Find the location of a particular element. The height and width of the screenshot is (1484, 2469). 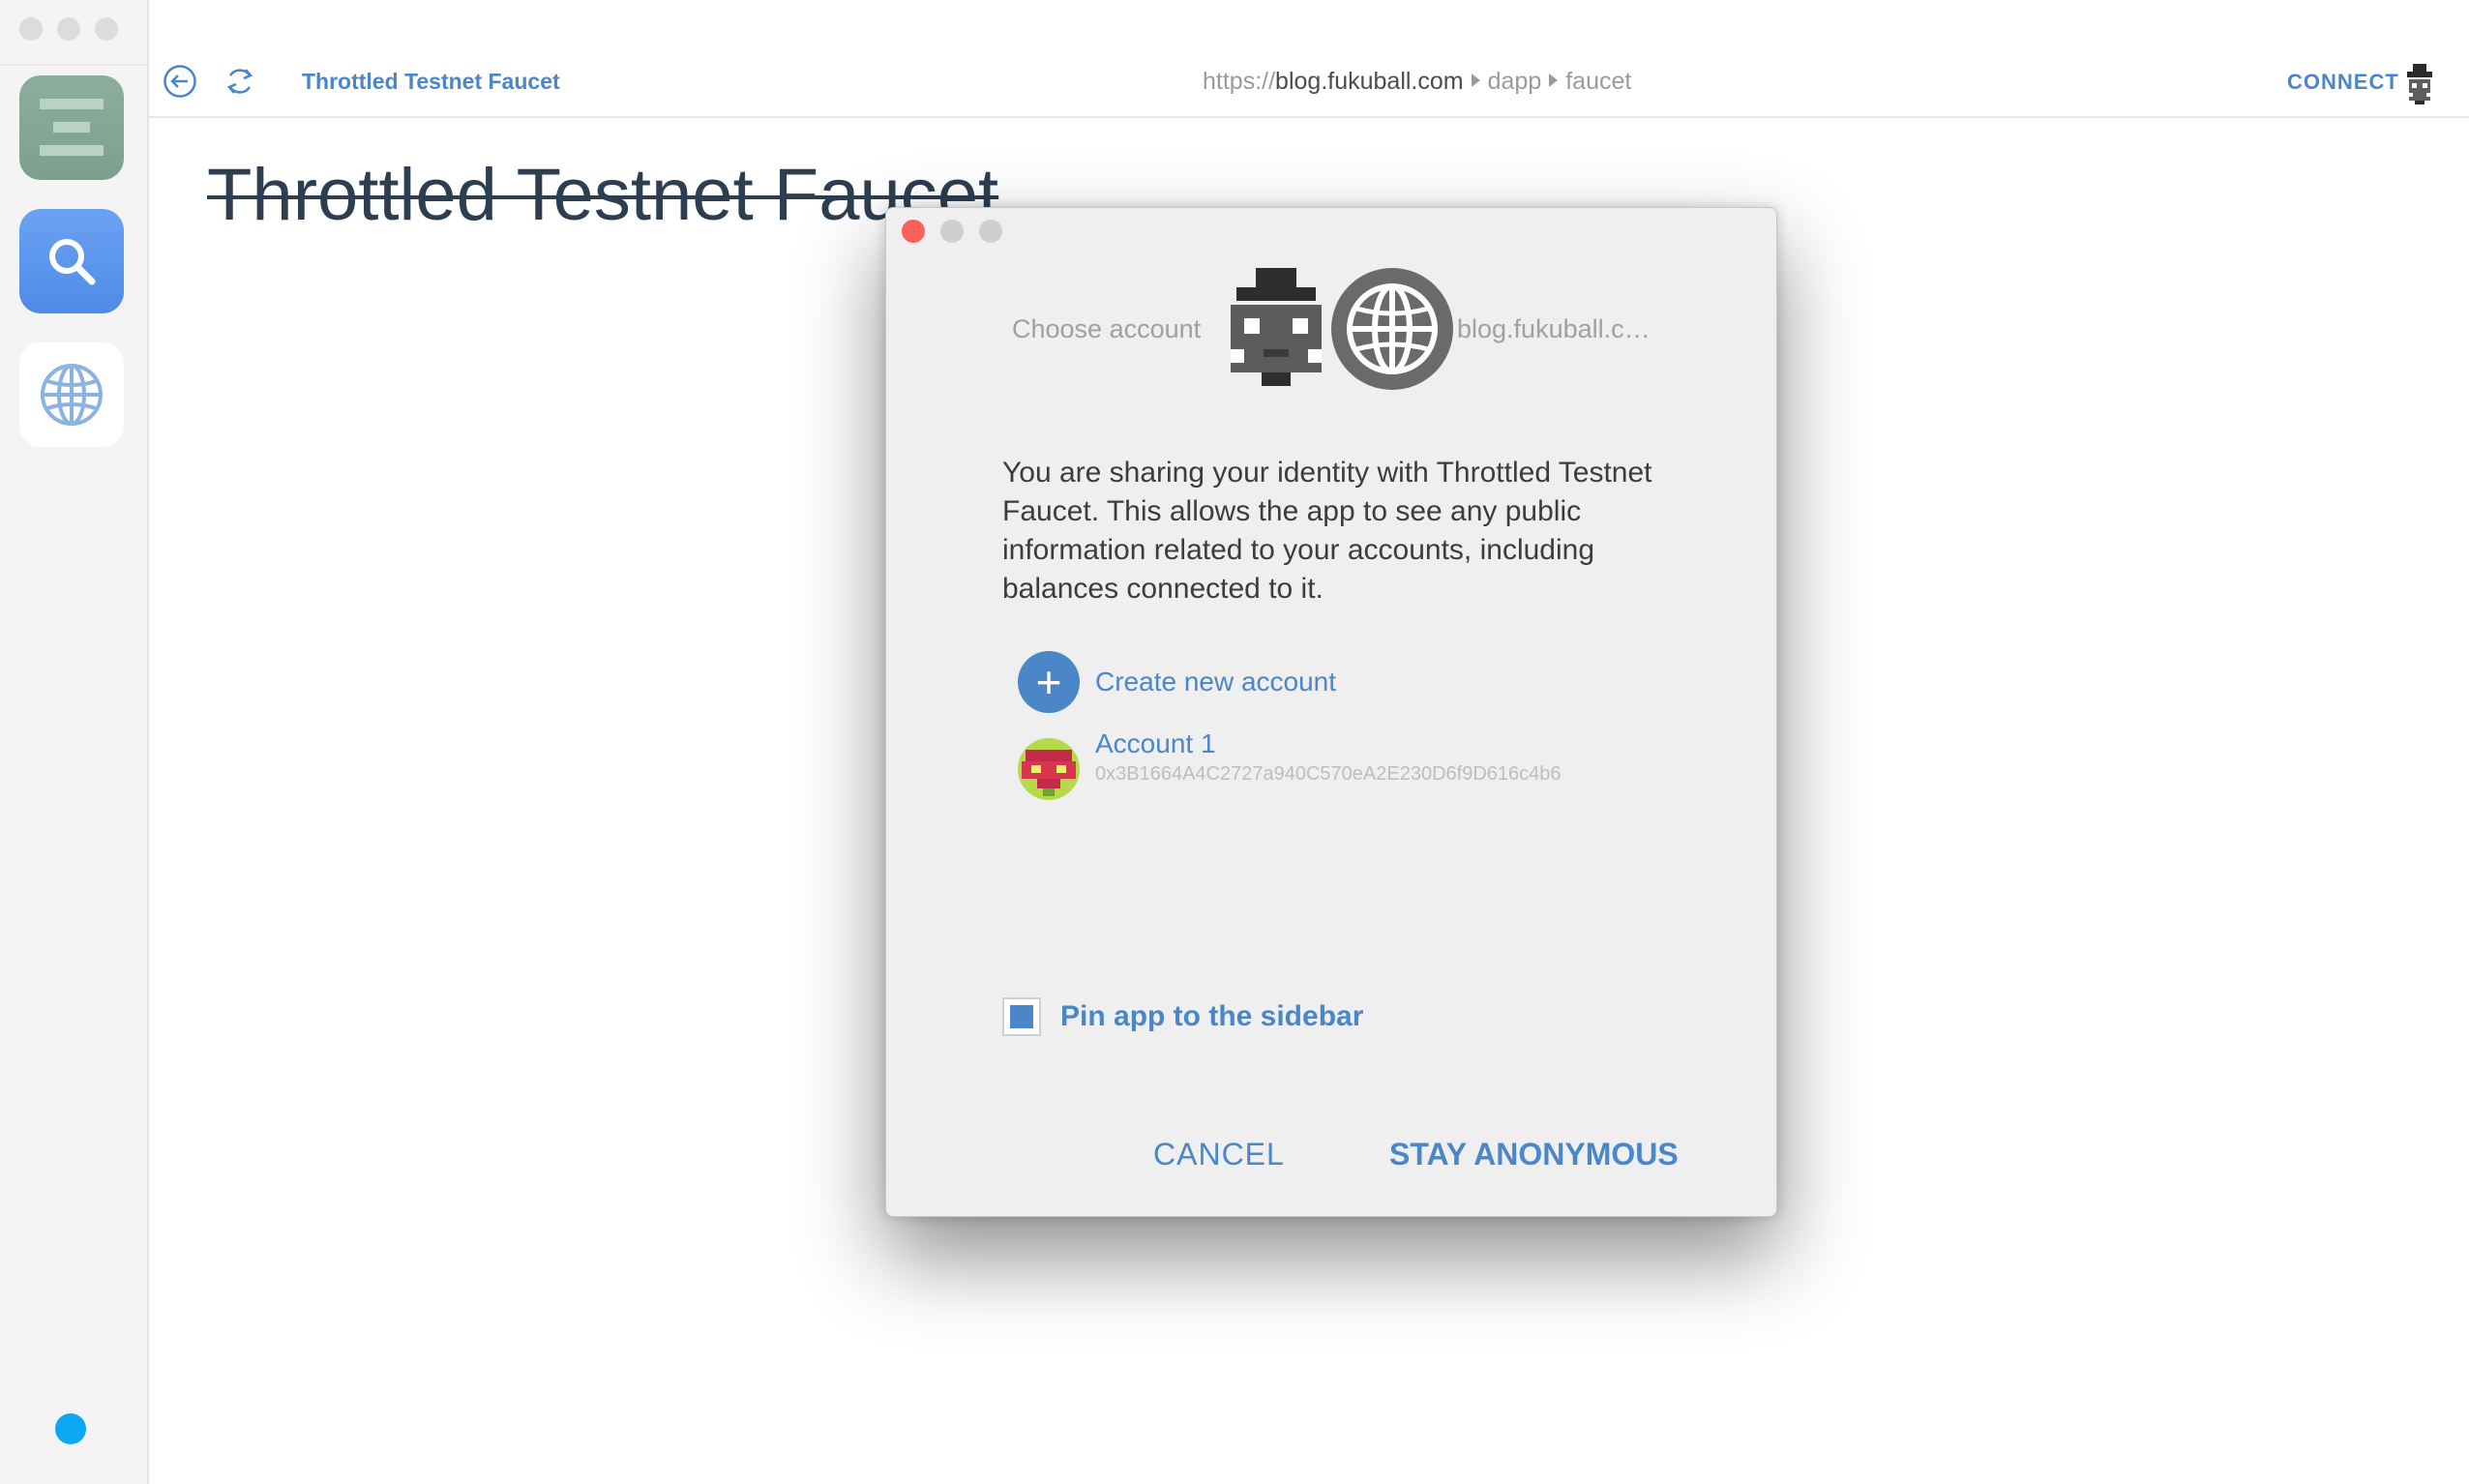

choose-account-label: Choose account is located at coordinates (1107, 328).